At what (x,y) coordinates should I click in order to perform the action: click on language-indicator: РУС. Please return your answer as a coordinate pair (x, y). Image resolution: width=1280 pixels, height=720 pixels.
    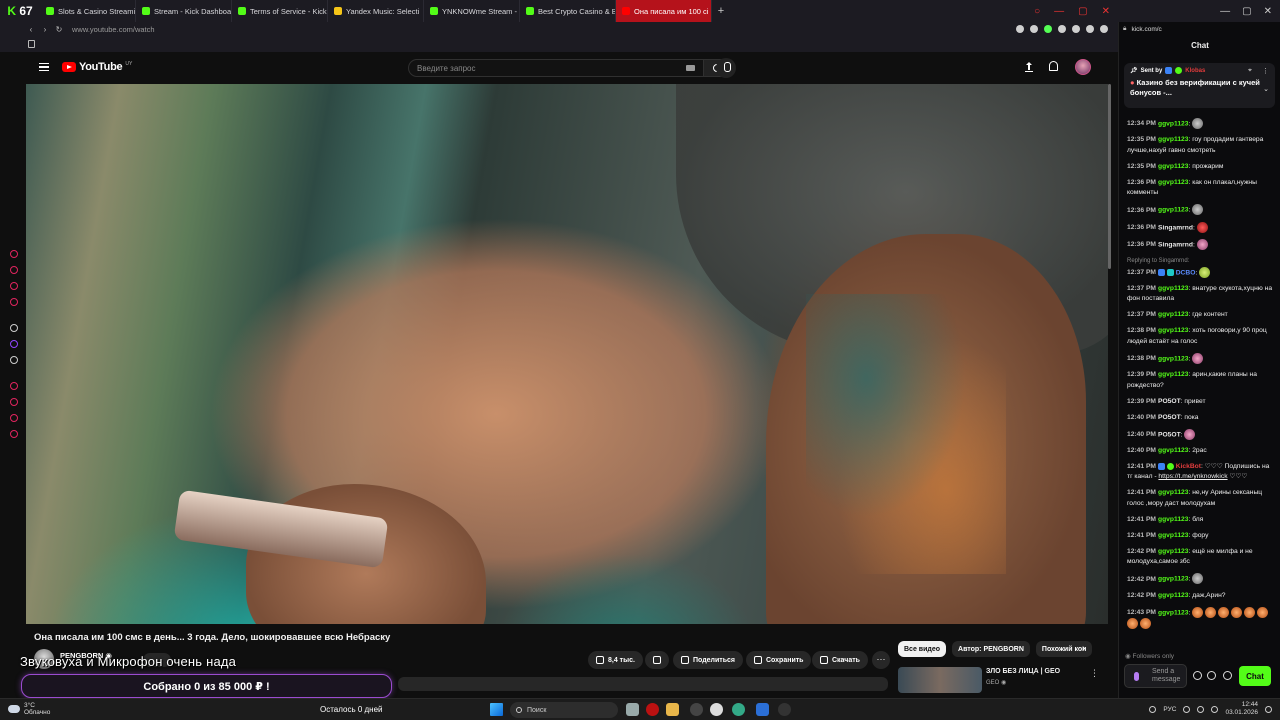
    Looking at the image, I should click on (1169, 709).